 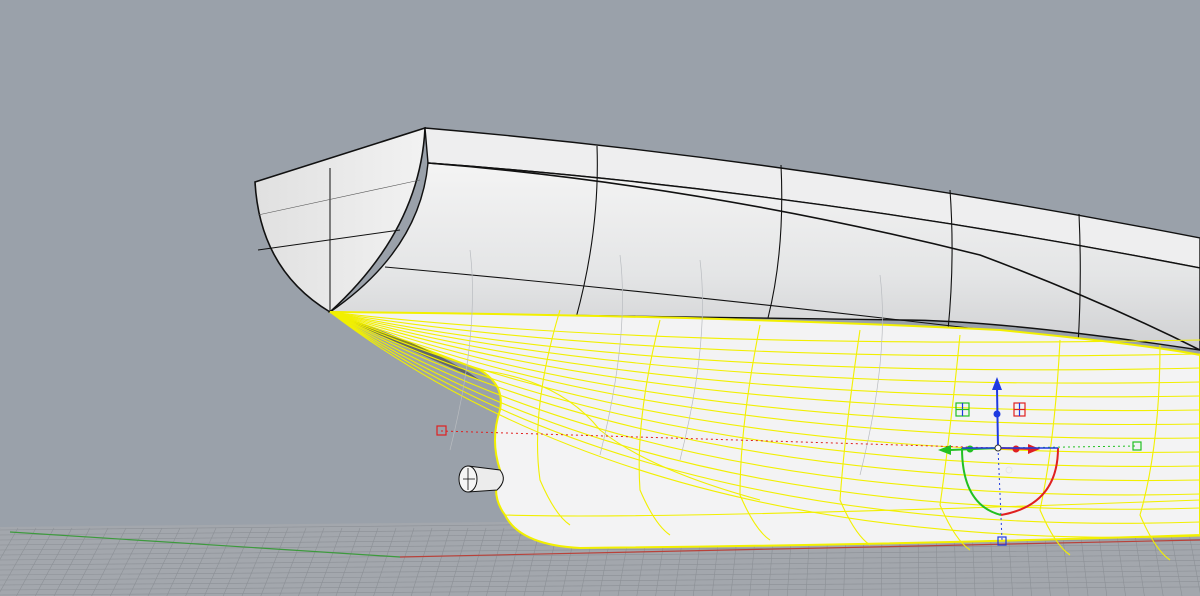 What do you see at coordinates (970, 449) in the screenshot?
I see `gumball-y-scale-handle` at bounding box center [970, 449].